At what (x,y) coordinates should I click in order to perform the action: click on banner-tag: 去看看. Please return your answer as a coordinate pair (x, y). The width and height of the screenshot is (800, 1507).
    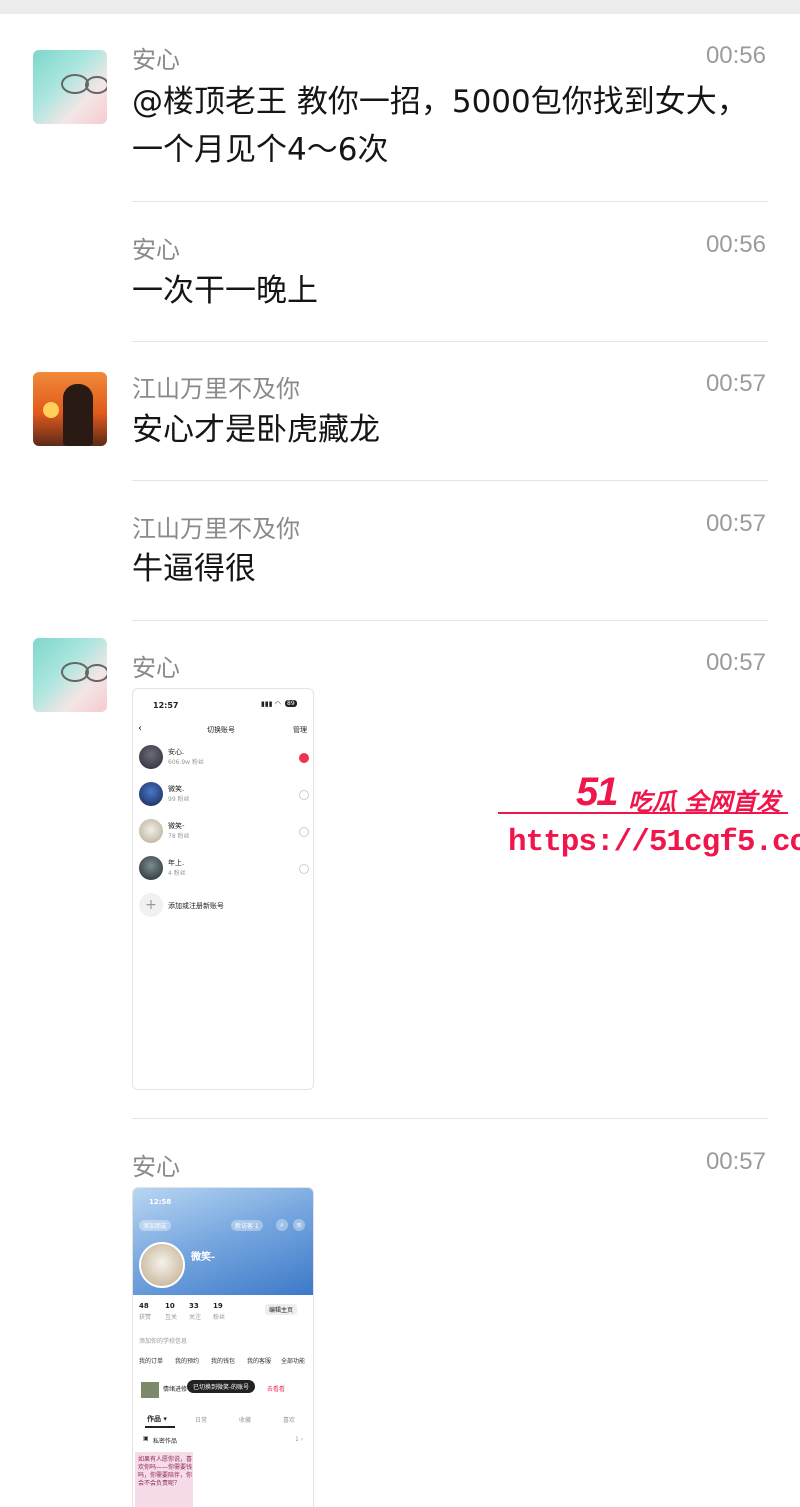
    Looking at the image, I should click on (276, 1389).